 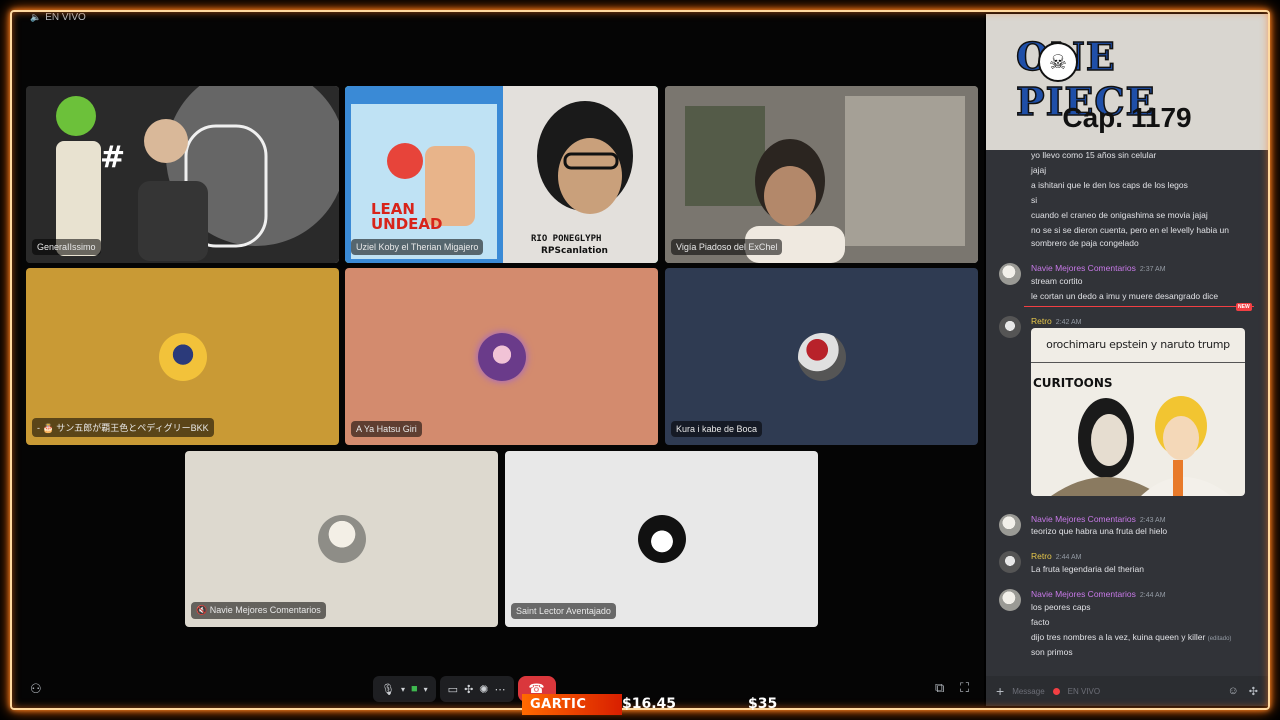 What do you see at coordinates (1152, 269) in the screenshot?
I see `timestamp: 2:37 AM` at bounding box center [1152, 269].